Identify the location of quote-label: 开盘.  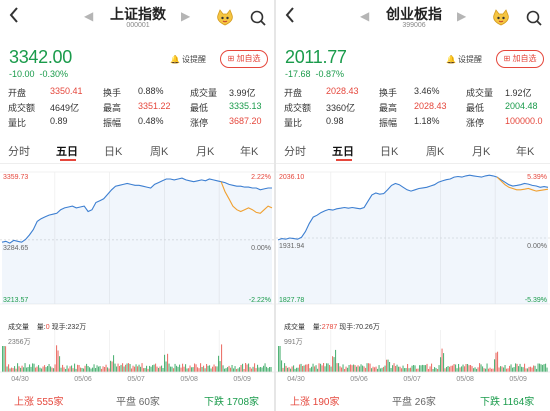
(17, 93).